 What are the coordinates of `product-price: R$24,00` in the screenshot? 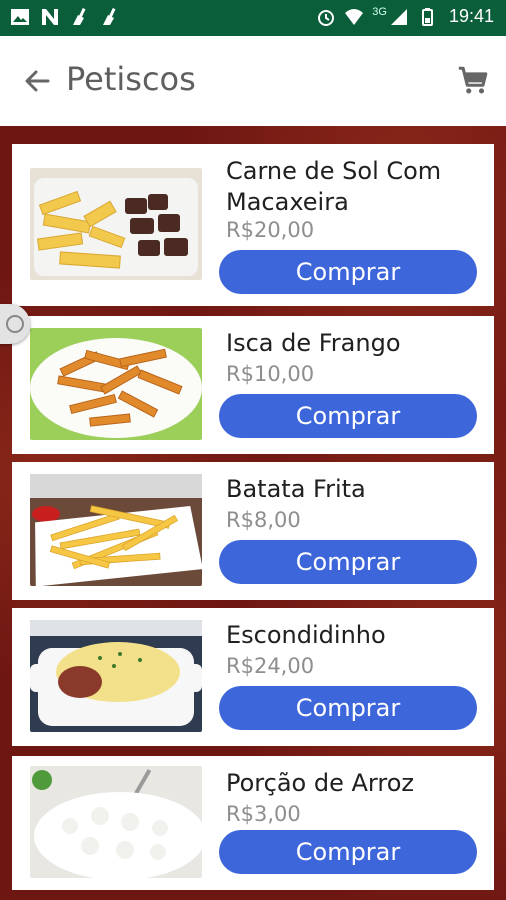 It's located at (270, 666).